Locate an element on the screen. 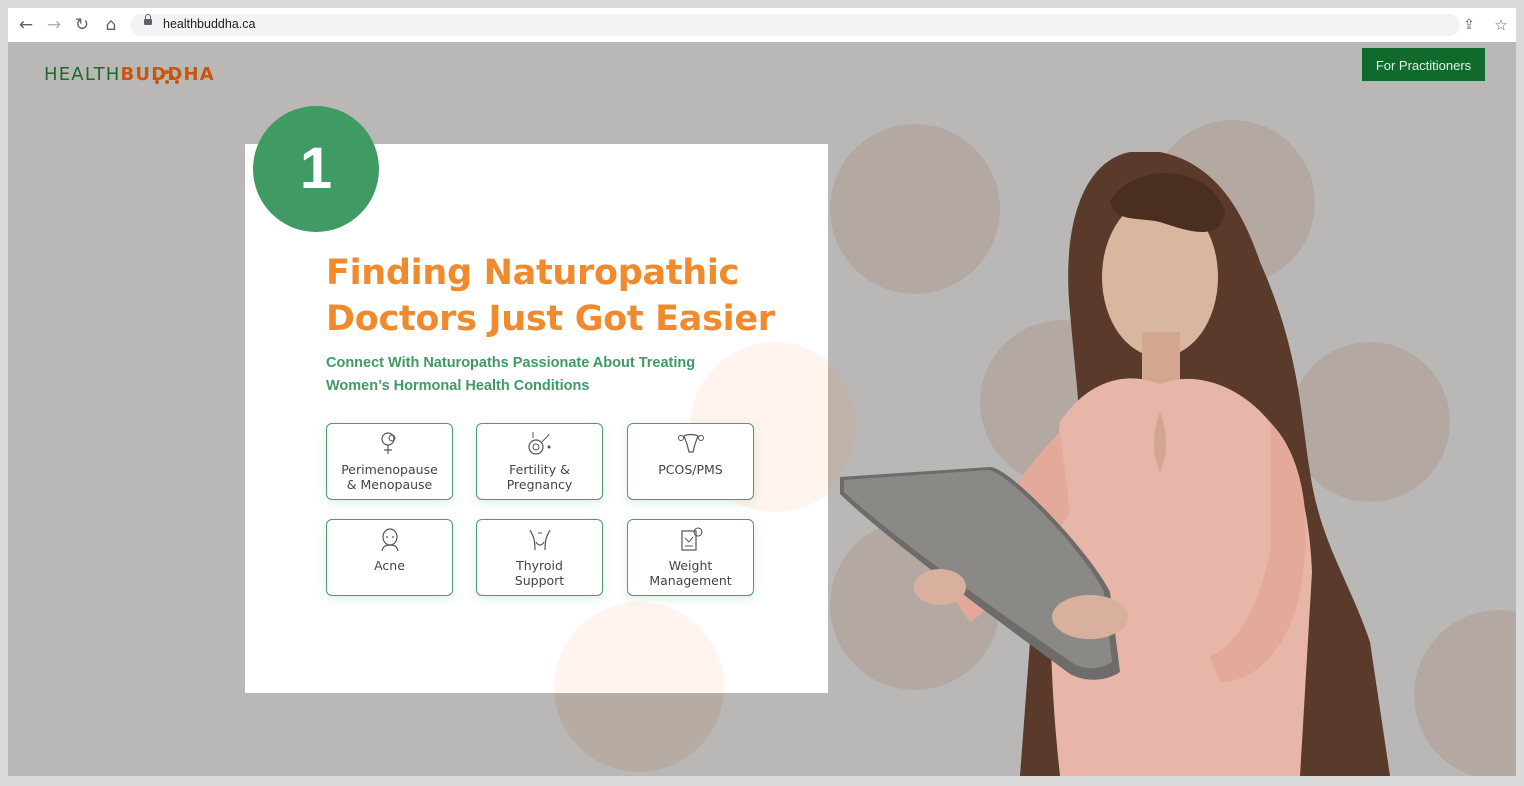 The image size is (1524, 786). condition-tile-fertility: Fertility & Pregnancy is located at coordinates (539, 461).